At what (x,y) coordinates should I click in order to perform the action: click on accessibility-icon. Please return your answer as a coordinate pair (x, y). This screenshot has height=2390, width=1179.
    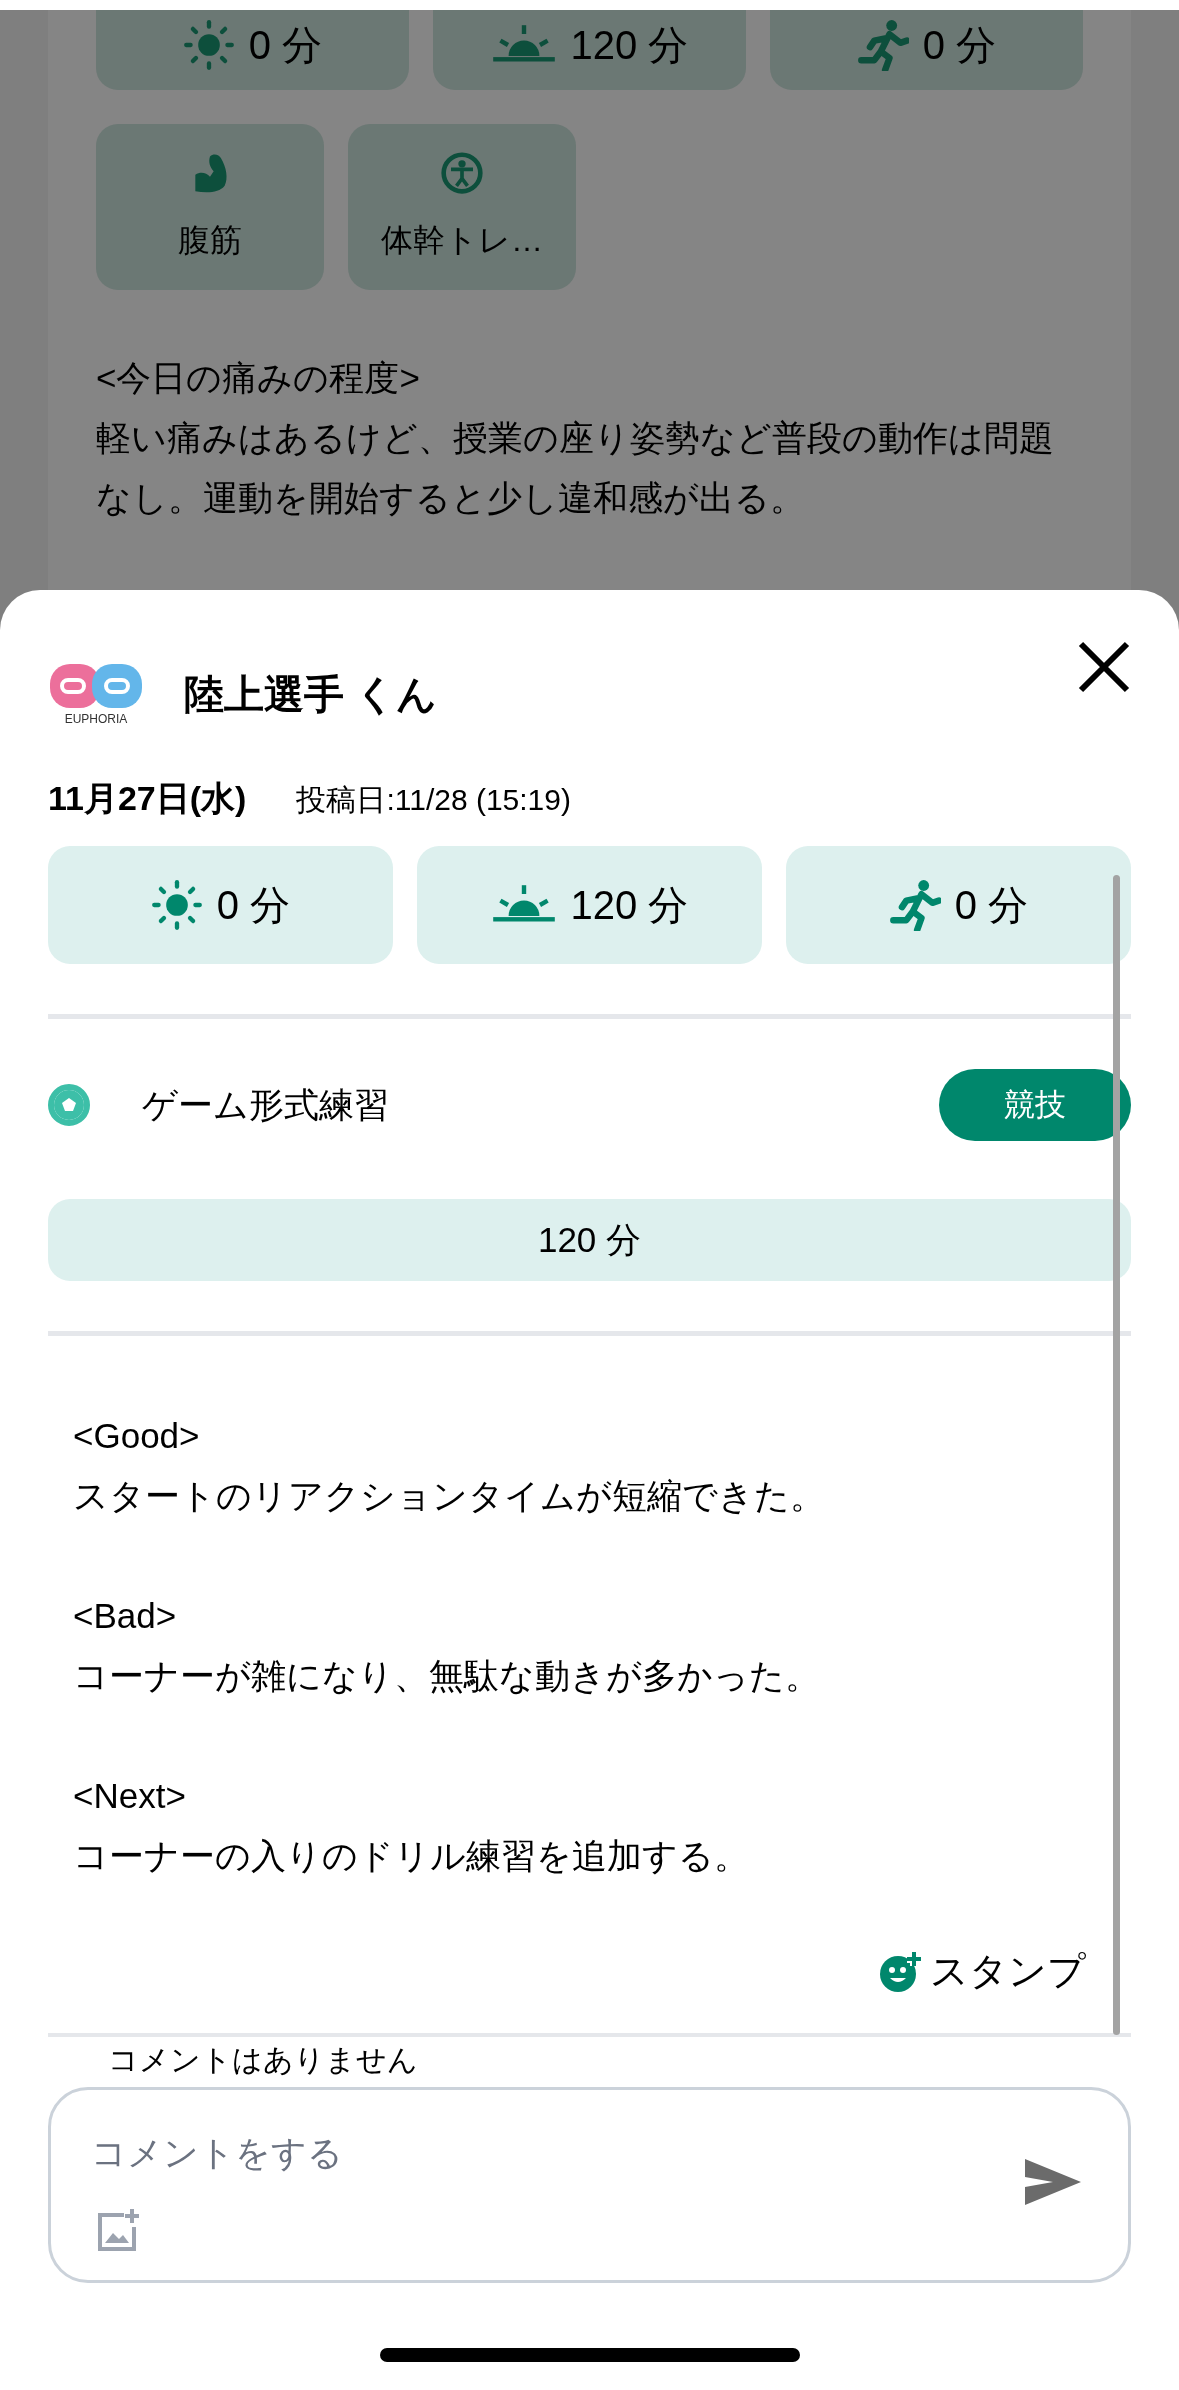
    Looking at the image, I should click on (462, 173).